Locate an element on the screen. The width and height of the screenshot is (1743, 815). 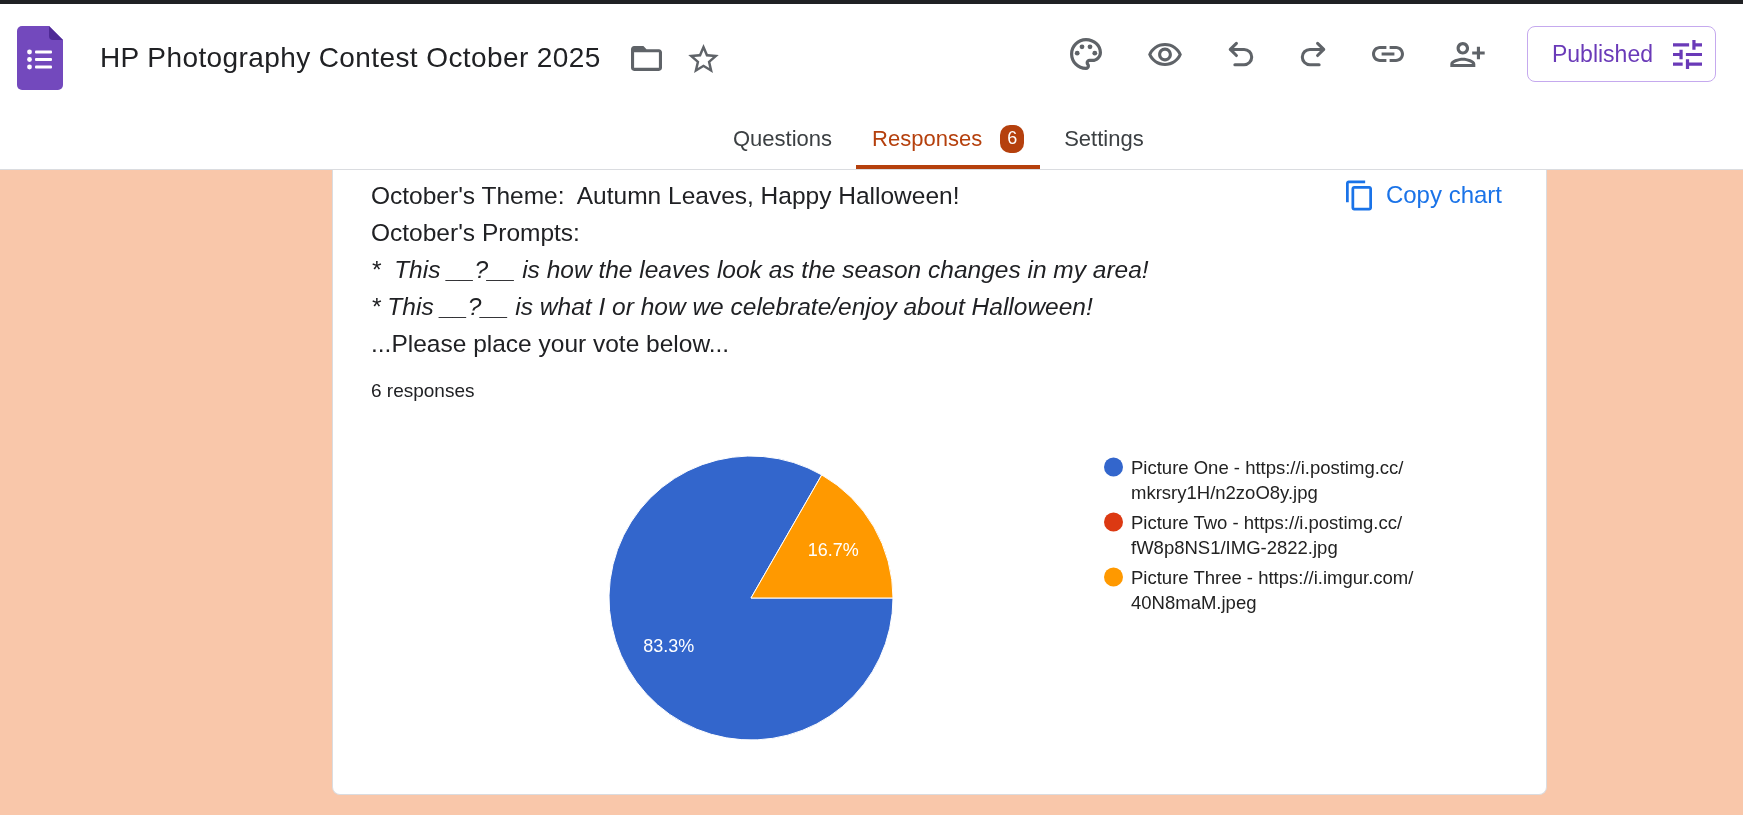
slice-label: 83.3% is located at coordinates (669, 645).